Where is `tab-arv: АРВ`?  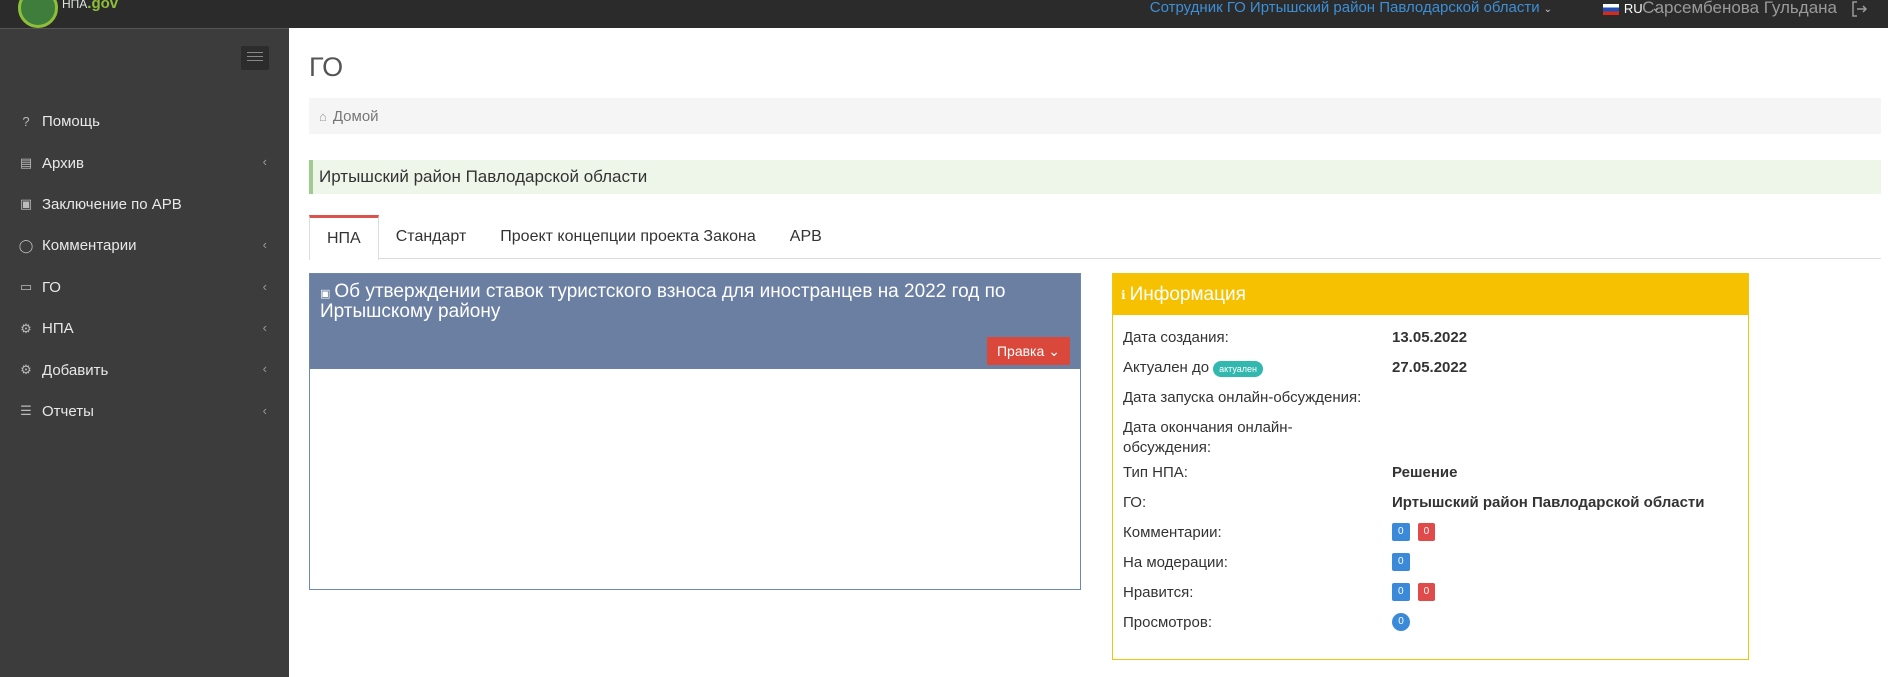
tab-arv: АРВ is located at coordinates (806, 237).